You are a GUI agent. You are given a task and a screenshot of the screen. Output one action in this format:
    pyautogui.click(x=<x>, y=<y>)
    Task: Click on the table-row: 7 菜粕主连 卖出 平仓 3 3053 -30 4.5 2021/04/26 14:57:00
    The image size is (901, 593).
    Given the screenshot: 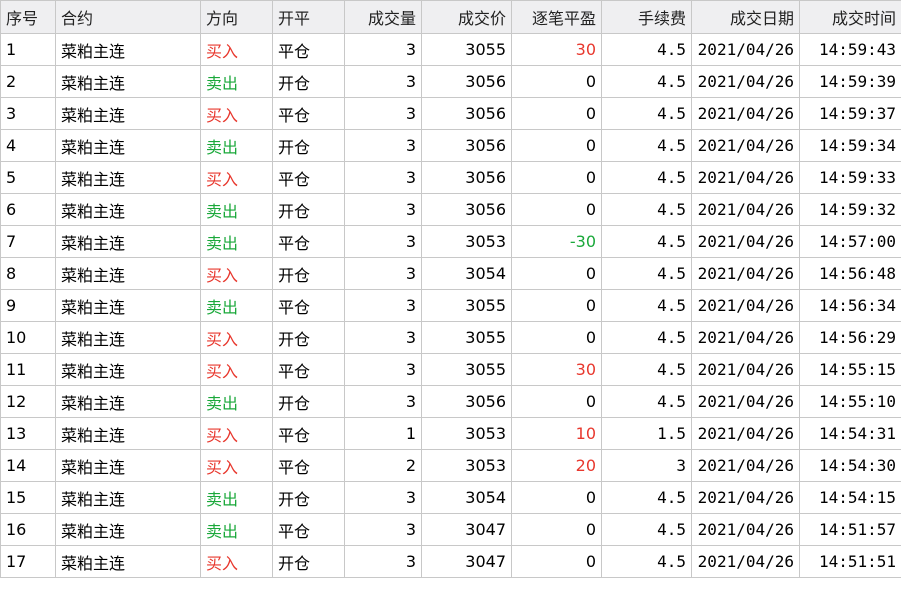 What is the action you would take?
    pyautogui.click(x=450, y=241)
    